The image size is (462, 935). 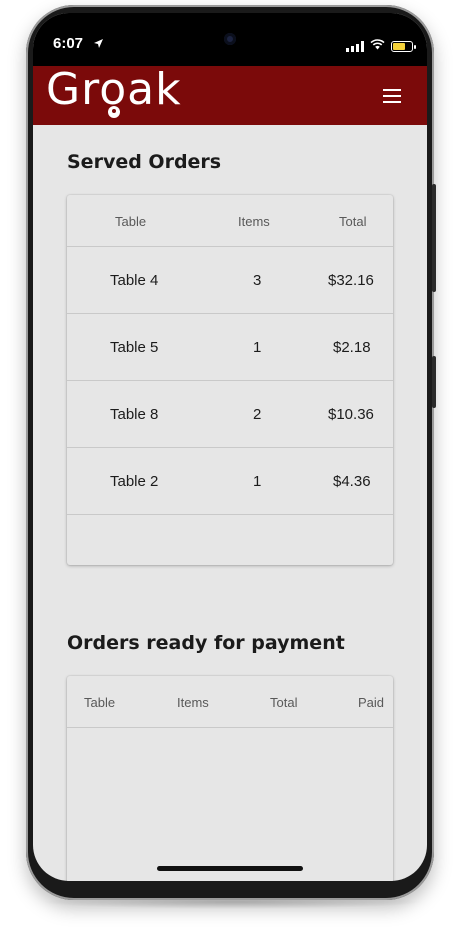 What do you see at coordinates (230, 481) in the screenshot?
I see `table-row: Table 2 1 $4.36` at bounding box center [230, 481].